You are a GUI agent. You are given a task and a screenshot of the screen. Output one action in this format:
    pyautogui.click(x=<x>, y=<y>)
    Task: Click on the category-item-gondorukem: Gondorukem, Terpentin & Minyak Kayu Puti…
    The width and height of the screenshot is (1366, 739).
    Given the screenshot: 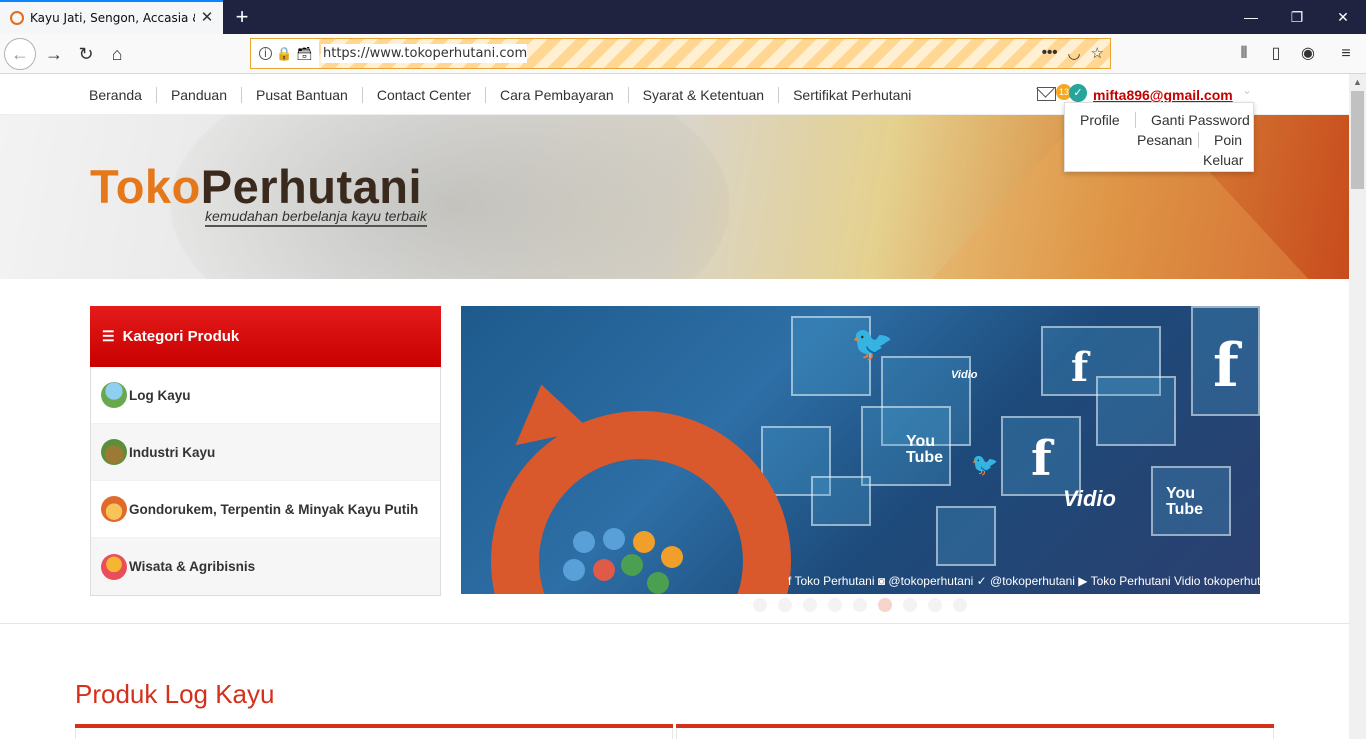 What is the action you would take?
    pyautogui.click(x=265, y=509)
    